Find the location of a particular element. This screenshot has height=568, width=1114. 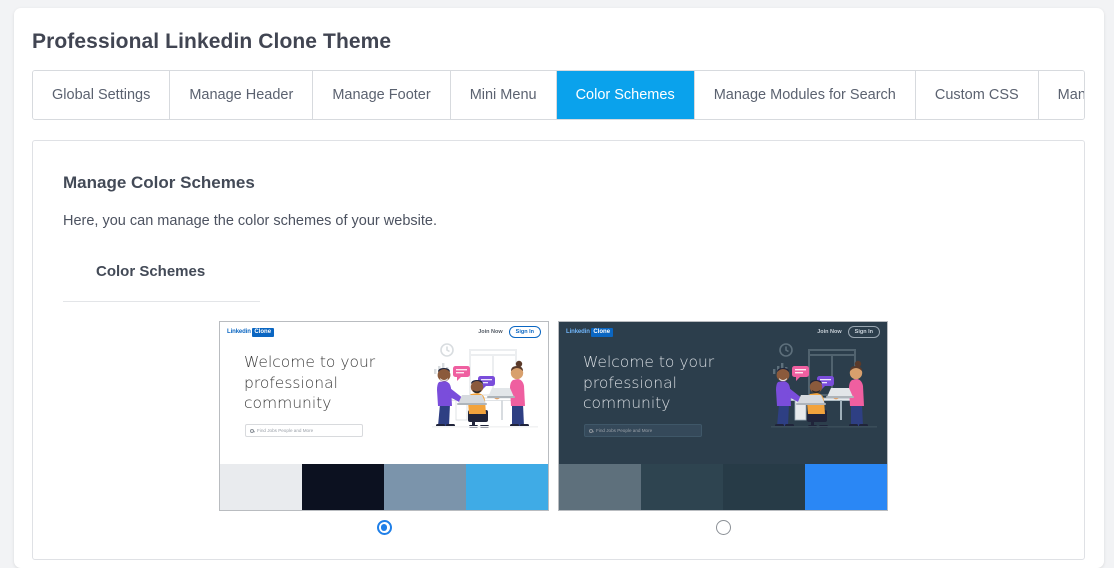

page-title: Professional Linkedin Clone Theme is located at coordinates (212, 41).